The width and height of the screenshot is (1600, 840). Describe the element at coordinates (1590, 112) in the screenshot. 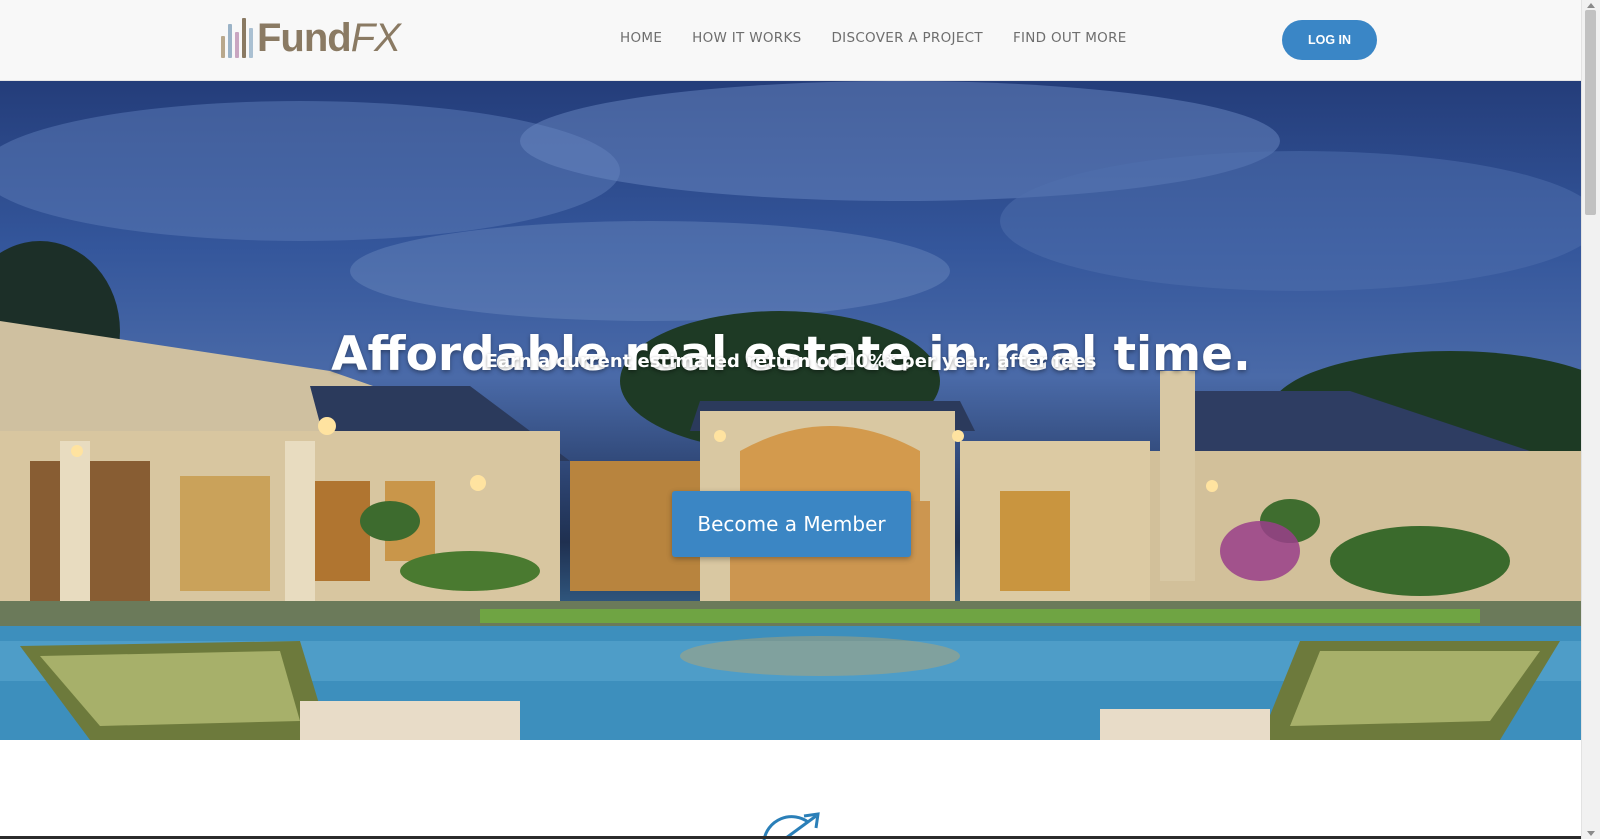

I see `scrollbar-thumb` at that location.